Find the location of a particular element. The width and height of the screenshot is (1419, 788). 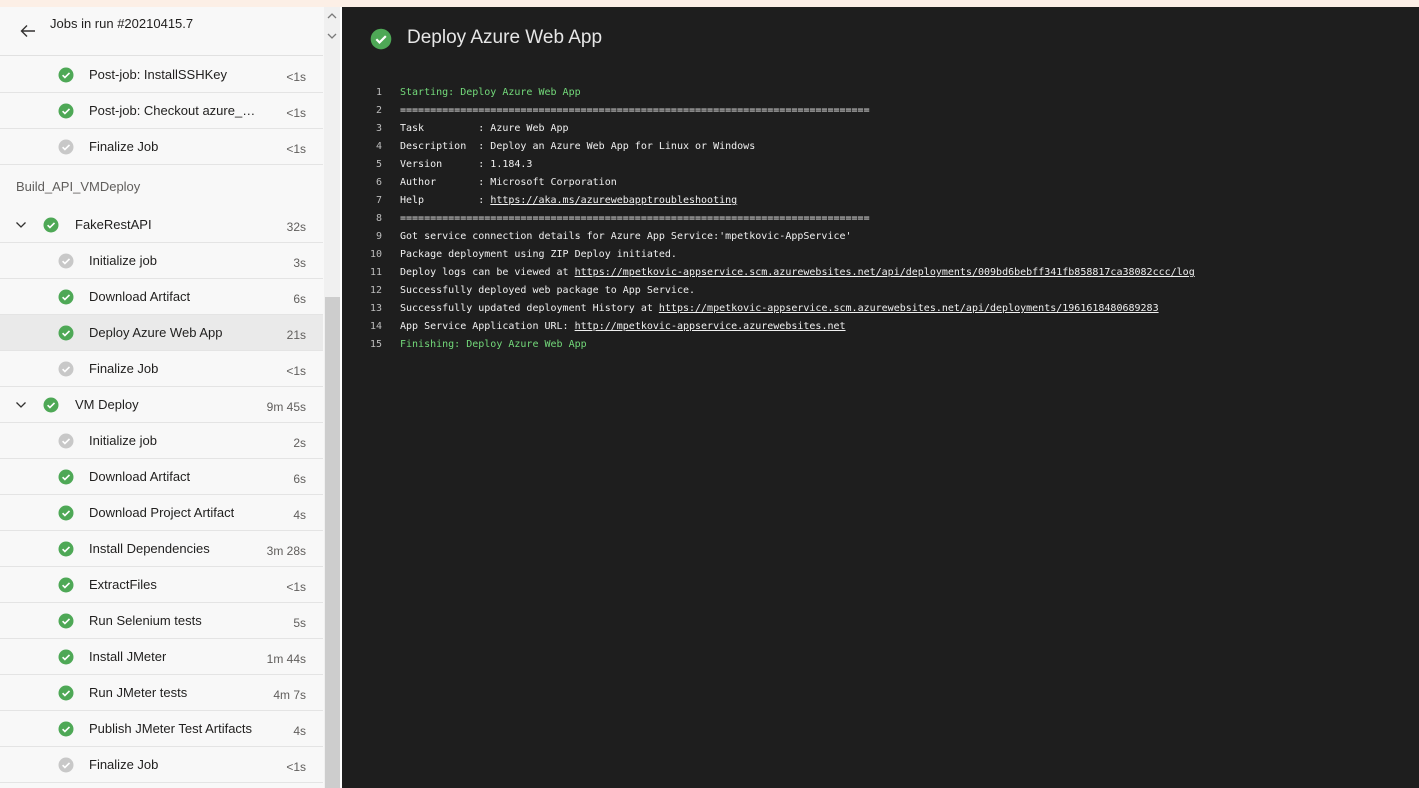

job-name: VM Deploy is located at coordinates (107, 404).